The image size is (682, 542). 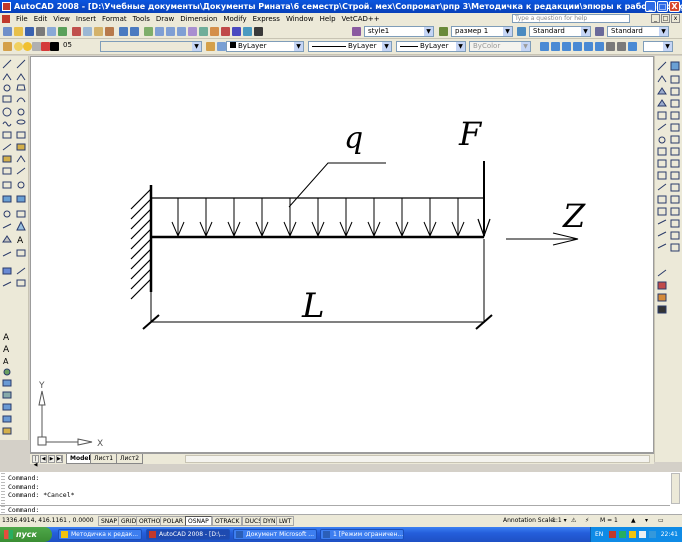 What do you see at coordinates (638, 31) in the screenshot?
I see `mleader-style-select: Standard ▼` at bounding box center [638, 31].